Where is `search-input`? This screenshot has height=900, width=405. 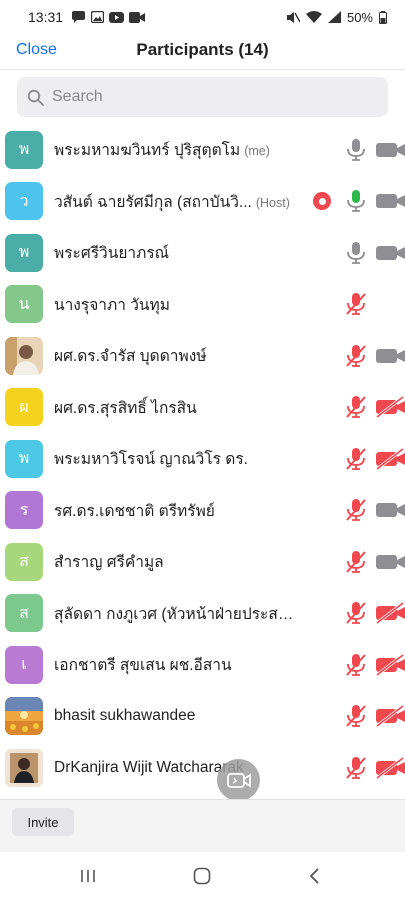
search-input is located at coordinates (202, 97).